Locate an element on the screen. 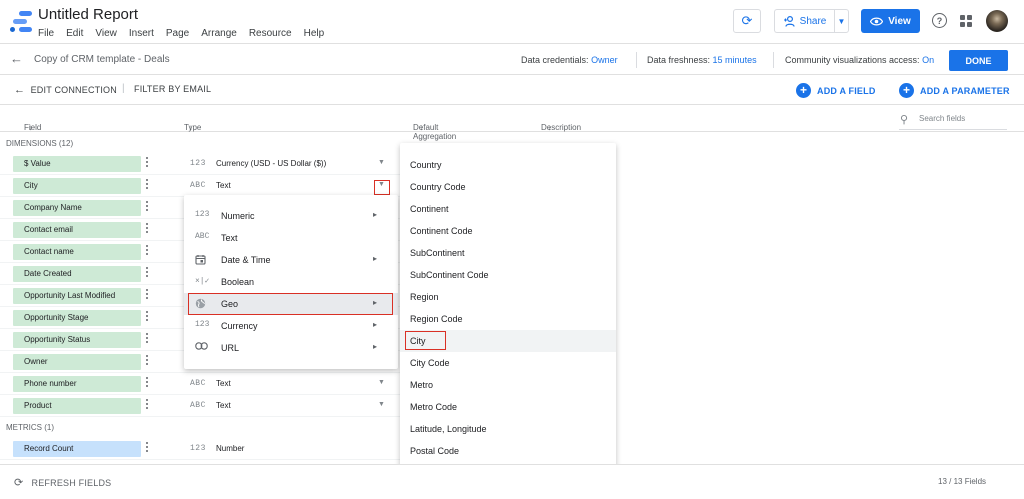 This screenshot has height=499, width=1024. geo-menu-item-continent: Continent is located at coordinates (508, 209).